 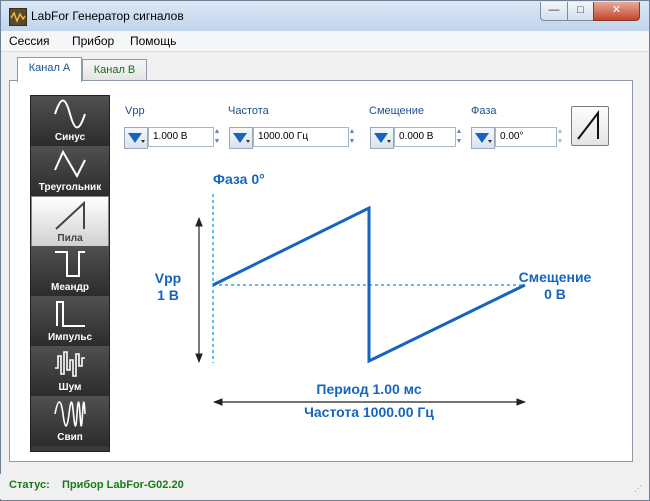 I want to click on triangle-wave-icon, so click(x=70, y=164).